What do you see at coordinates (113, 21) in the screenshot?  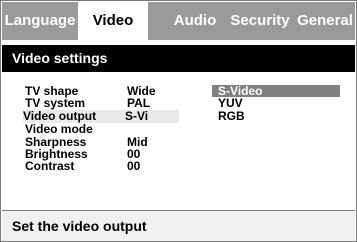 I see `tab-video: Video` at bounding box center [113, 21].